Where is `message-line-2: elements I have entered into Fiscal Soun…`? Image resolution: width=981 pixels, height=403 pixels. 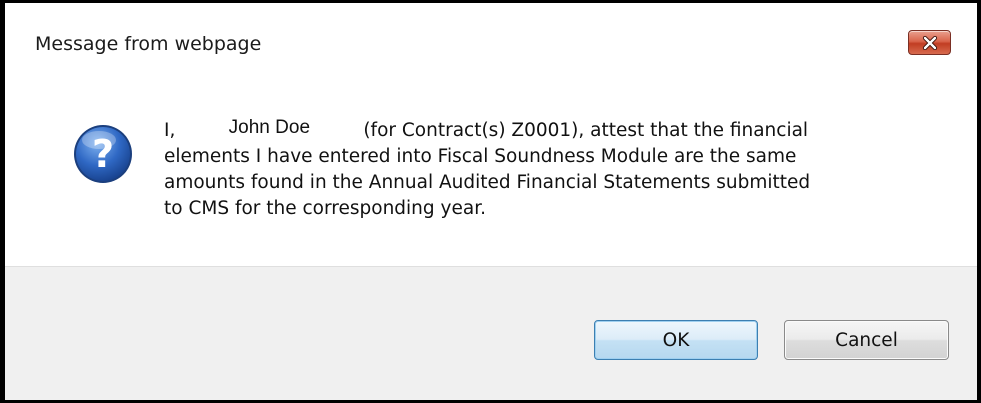
message-line-2: elements I have entered into Fiscal Soun… is located at coordinates (480, 156).